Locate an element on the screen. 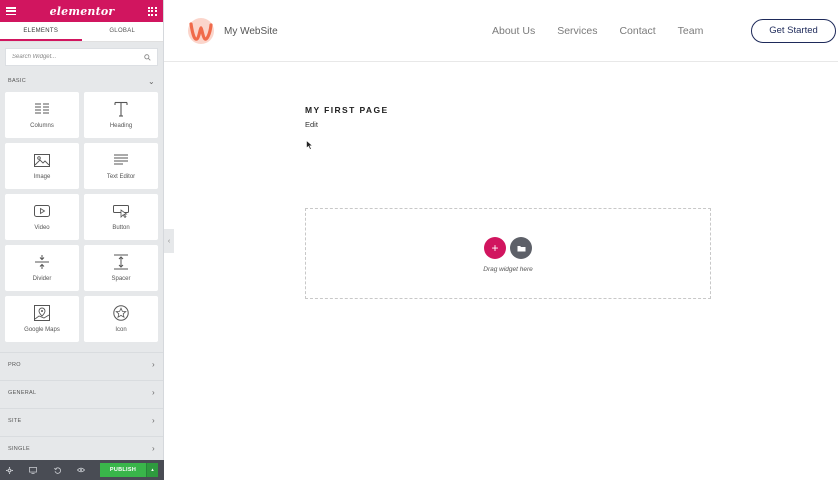  dropzone-hint: Drag widget here is located at coordinates (508, 269).